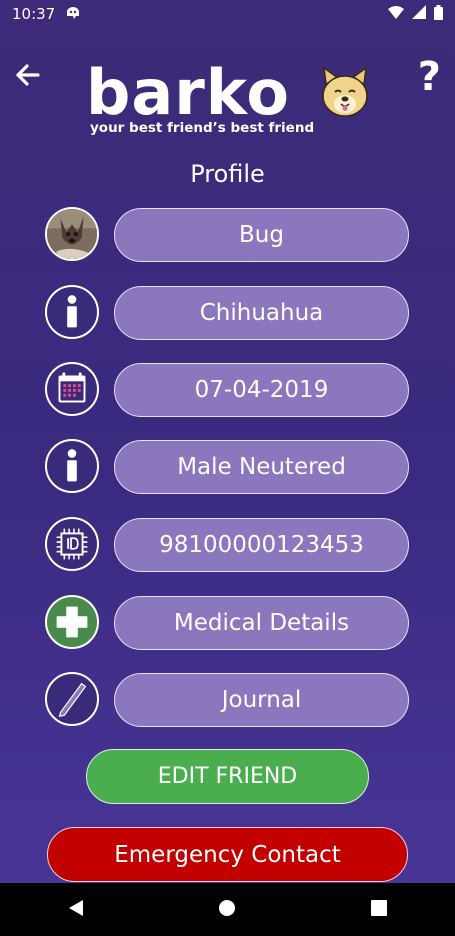 The width and height of the screenshot is (455, 936). I want to click on profile-row-journal: Journal, so click(227, 700).